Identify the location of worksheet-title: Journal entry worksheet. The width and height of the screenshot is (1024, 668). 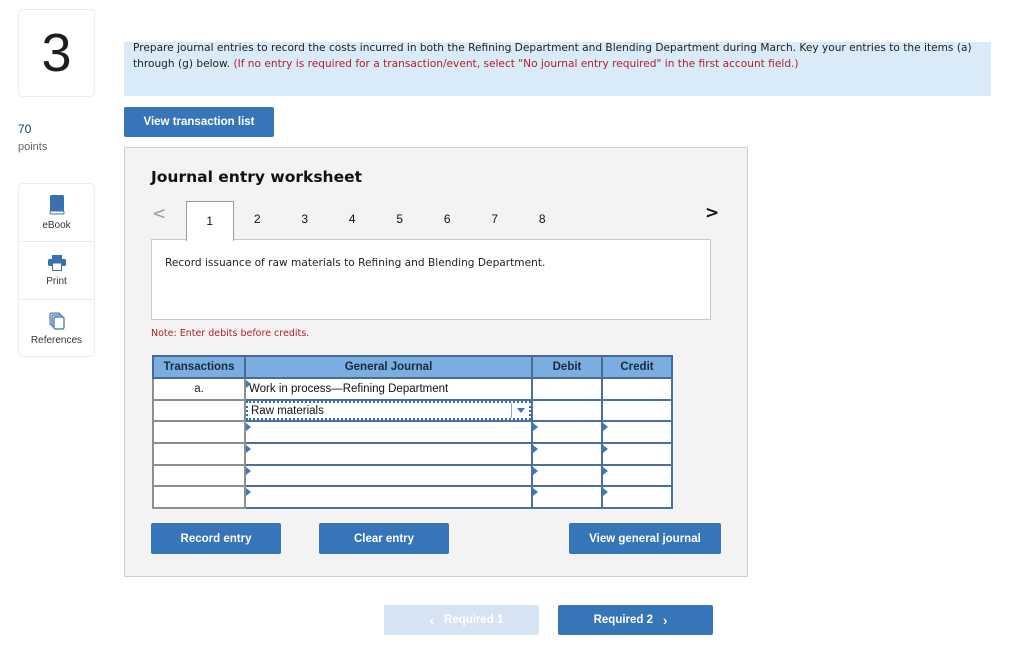
(257, 177).